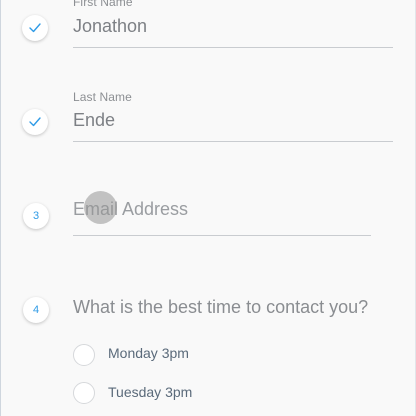  Describe the element at coordinates (84, 393) in the screenshot. I see `radio-tuesday-3pm` at that location.